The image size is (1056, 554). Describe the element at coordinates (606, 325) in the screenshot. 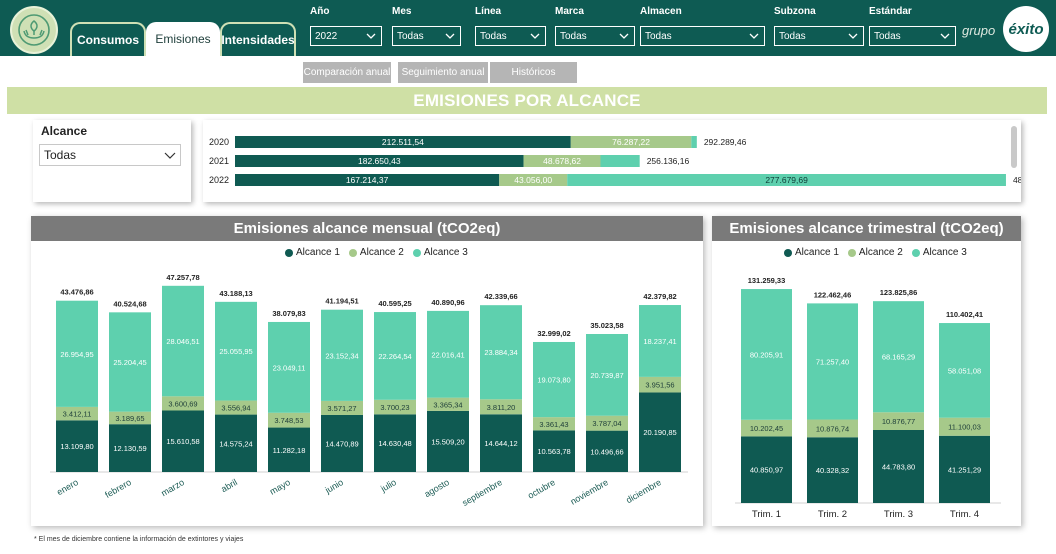

I see `bar-total-label: 35.023,58` at that location.